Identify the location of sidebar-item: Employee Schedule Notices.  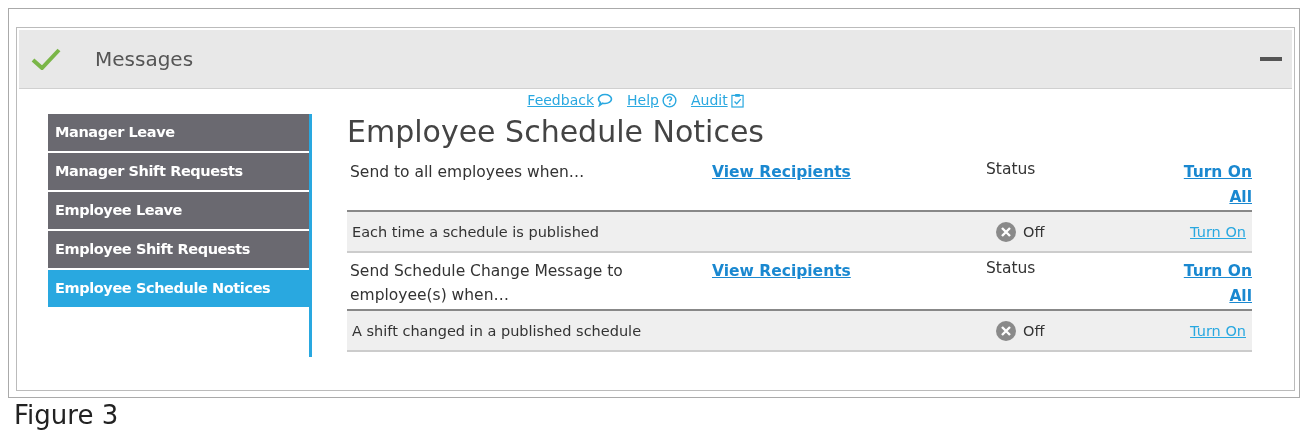
(178, 288).